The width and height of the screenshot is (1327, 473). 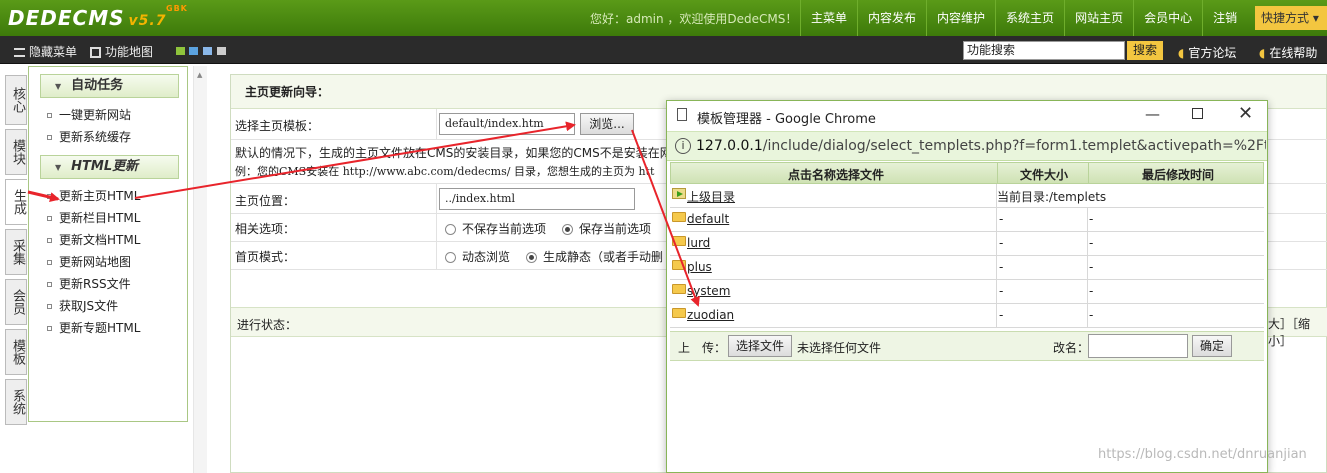 What do you see at coordinates (109, 86) in the screenshot?
I see `section-auto-task: ▼ 自动任务` at bounding box center [109, 86].